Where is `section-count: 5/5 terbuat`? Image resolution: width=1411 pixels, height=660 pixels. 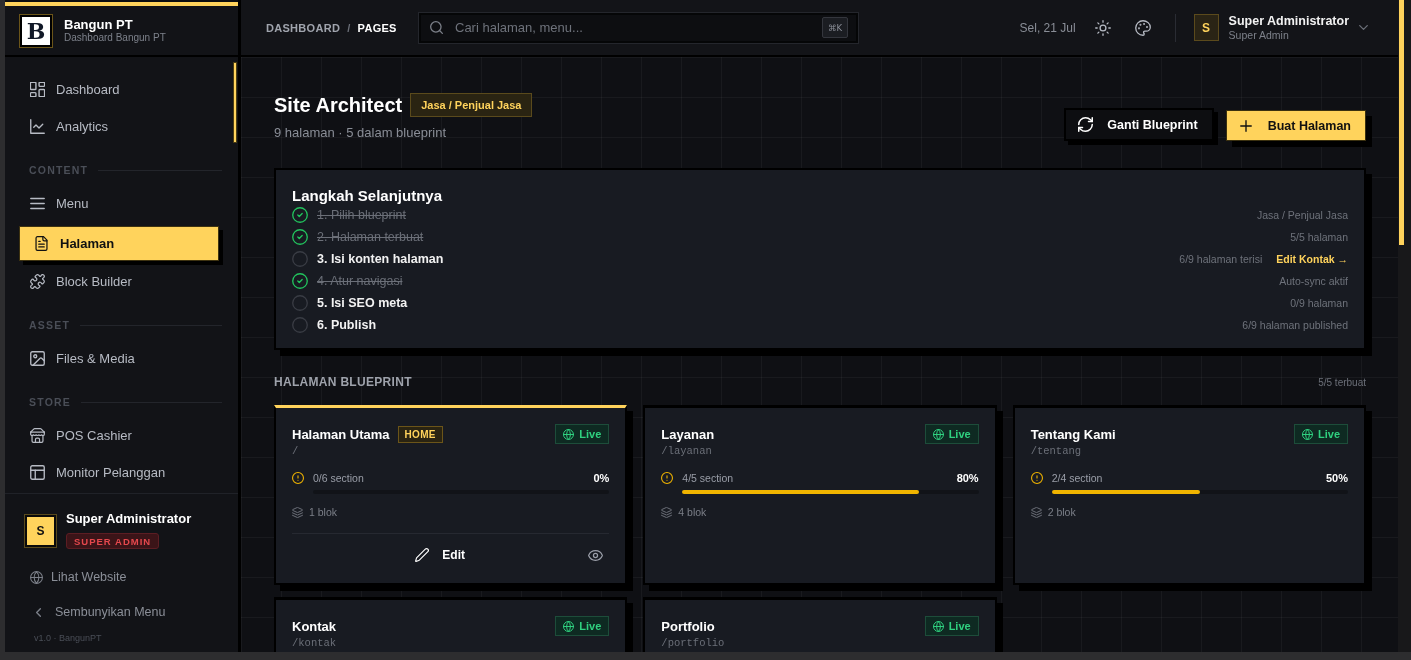
section-count: 5/5 terbuat is located at coordinates (1342, 382).